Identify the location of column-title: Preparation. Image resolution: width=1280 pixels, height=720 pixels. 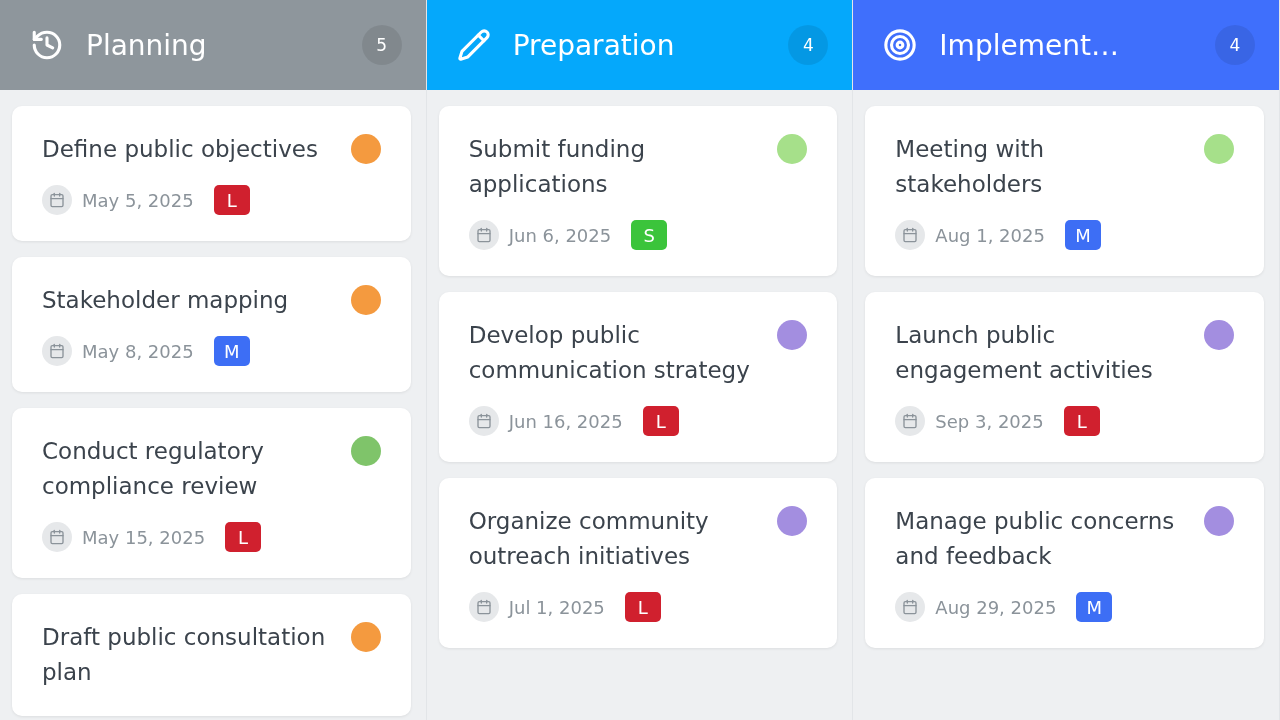
(594, 45).